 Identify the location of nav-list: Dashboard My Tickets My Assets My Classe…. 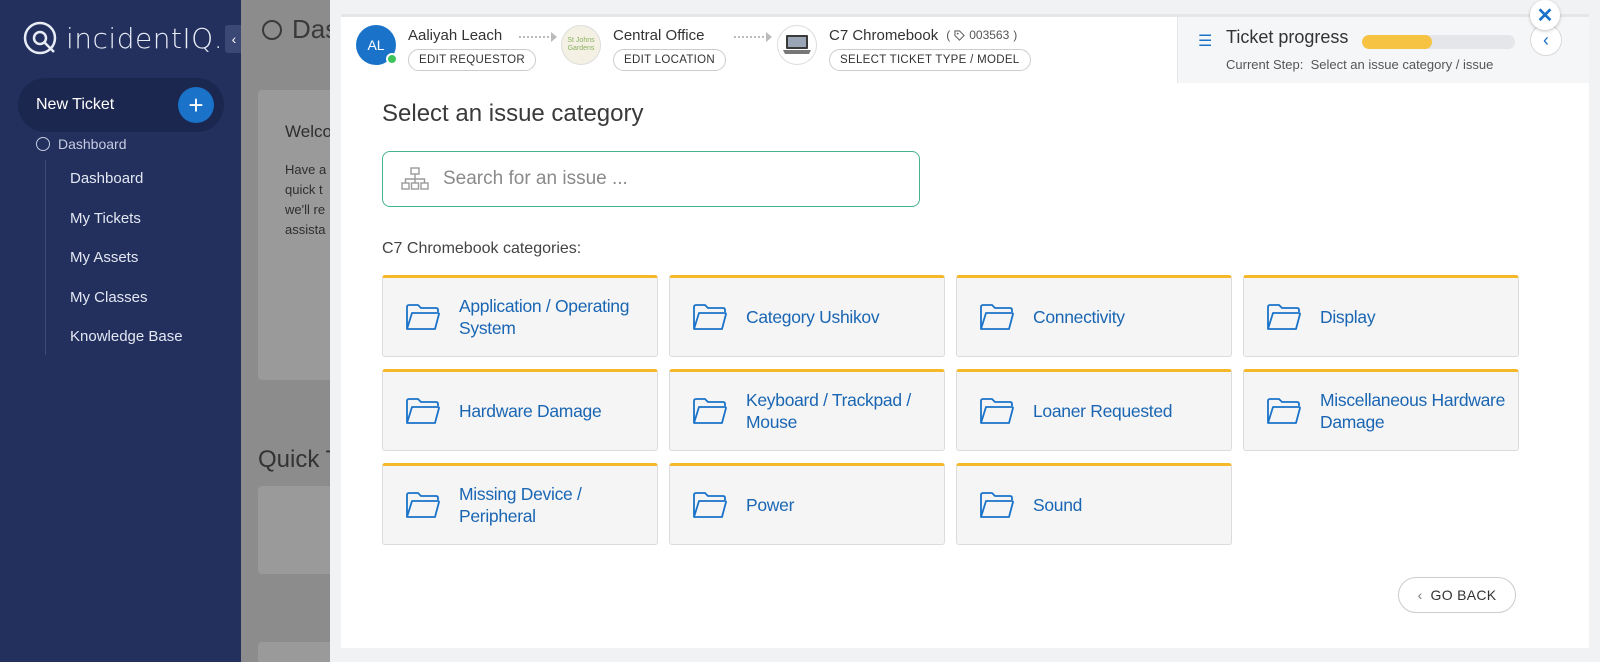
(126, 267).